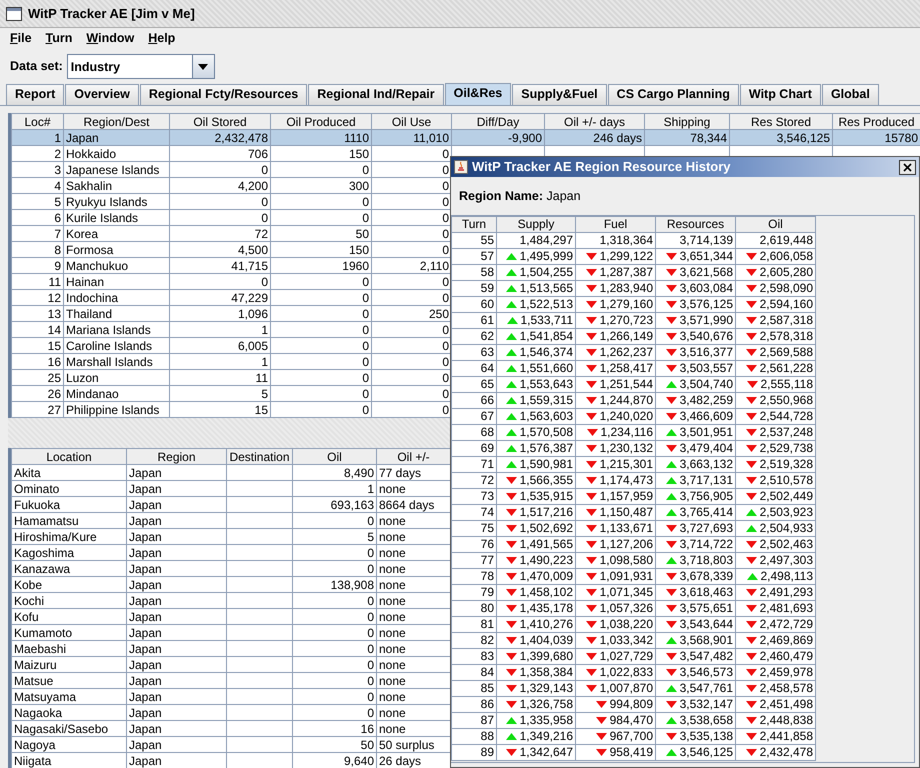  I want to click on table-cell: 1,541,854, so click(546, 336).